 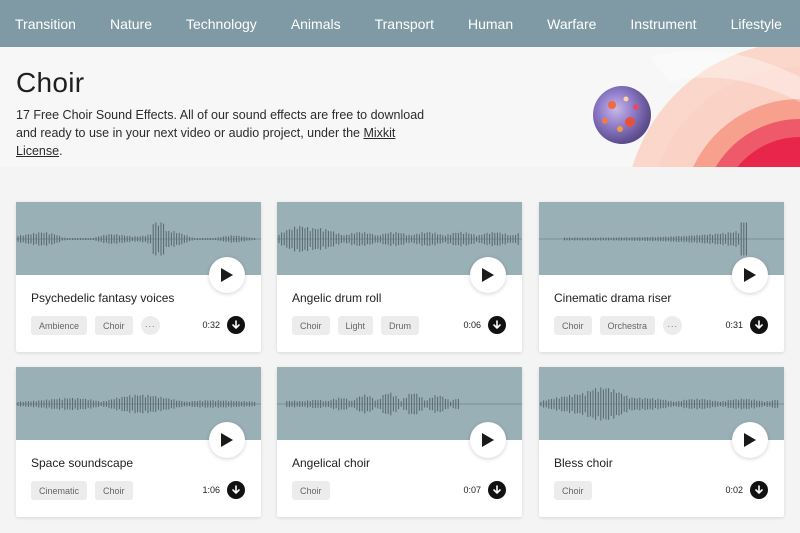 I want to click on description-suffix: ., so click(x=61, y=151).